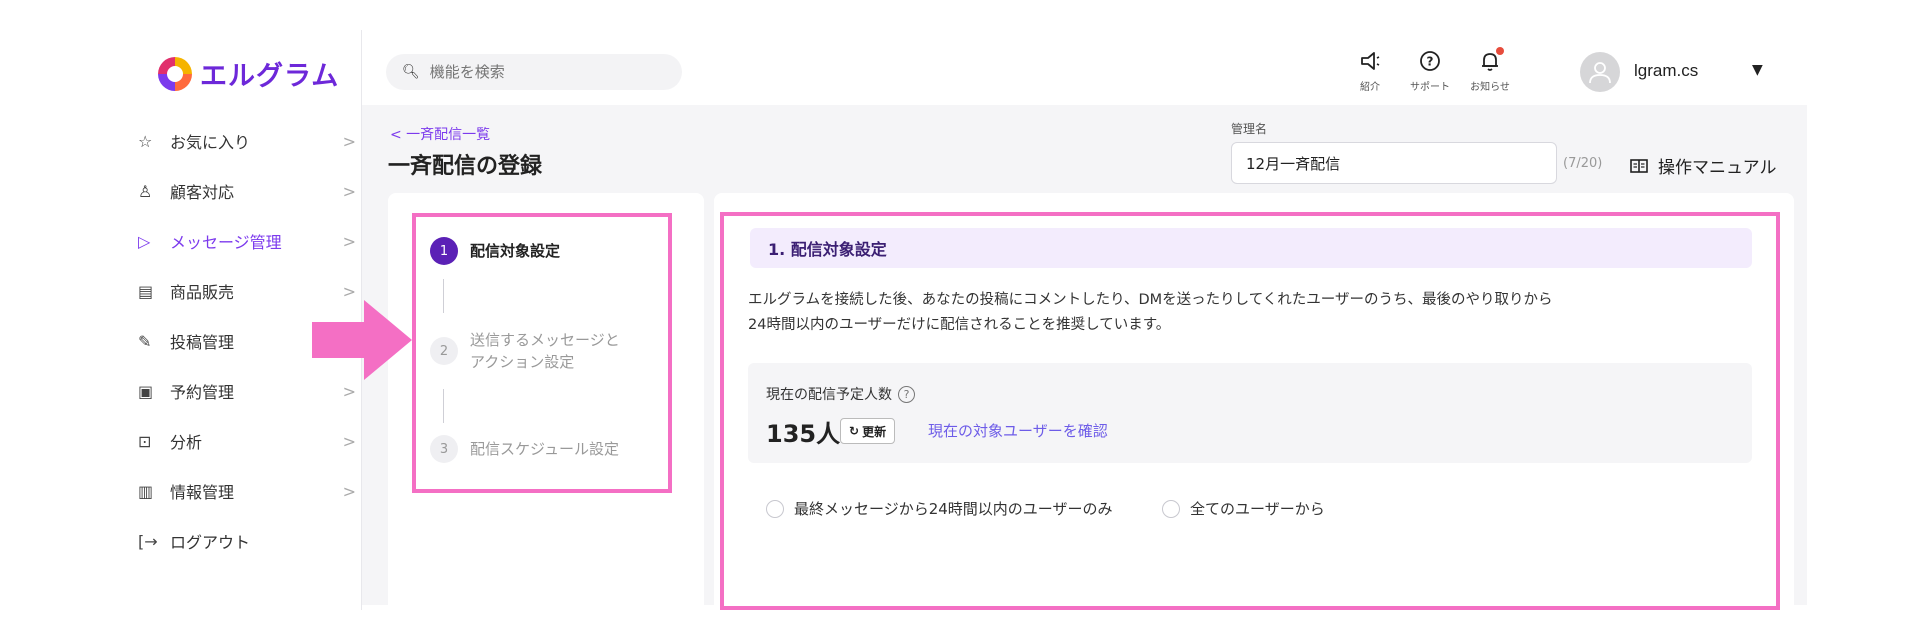  I want to click on sidebar-item-7: ▥ 情報管理 >, so click(247, 491).